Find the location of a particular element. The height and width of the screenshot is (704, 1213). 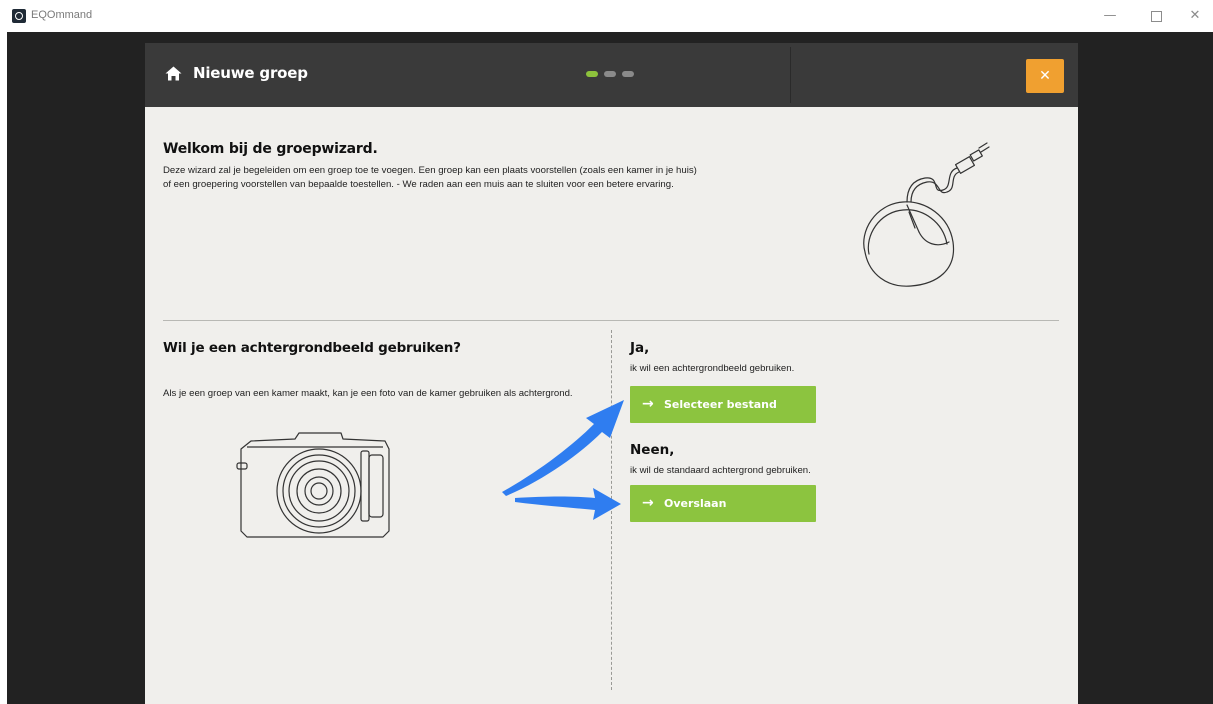

step-dot-1-active is located at coordinates (592, 74).